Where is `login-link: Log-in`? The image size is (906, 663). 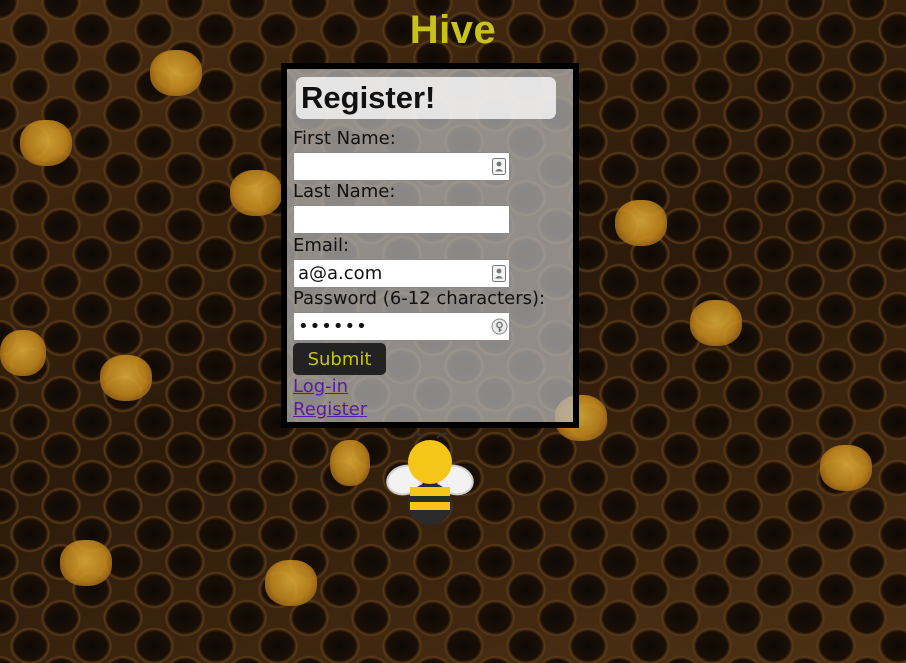
login-link: Log-in is located at coordinates (320, 386).